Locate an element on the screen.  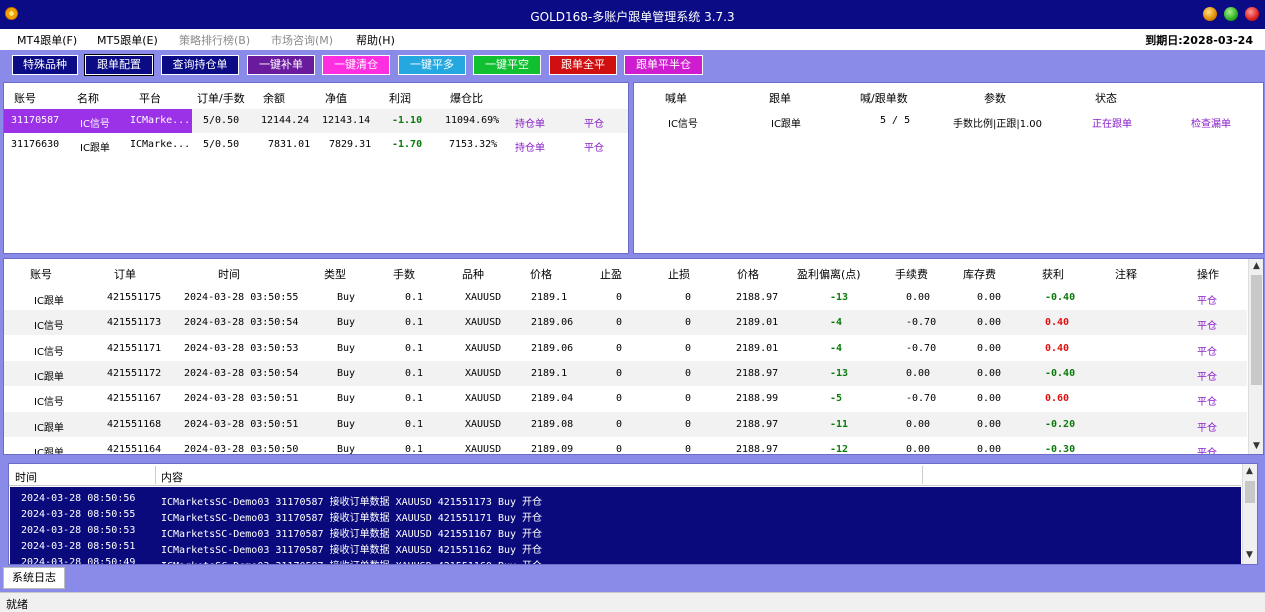
order-cur: 2188.99 is located at coordinates (757, 399).